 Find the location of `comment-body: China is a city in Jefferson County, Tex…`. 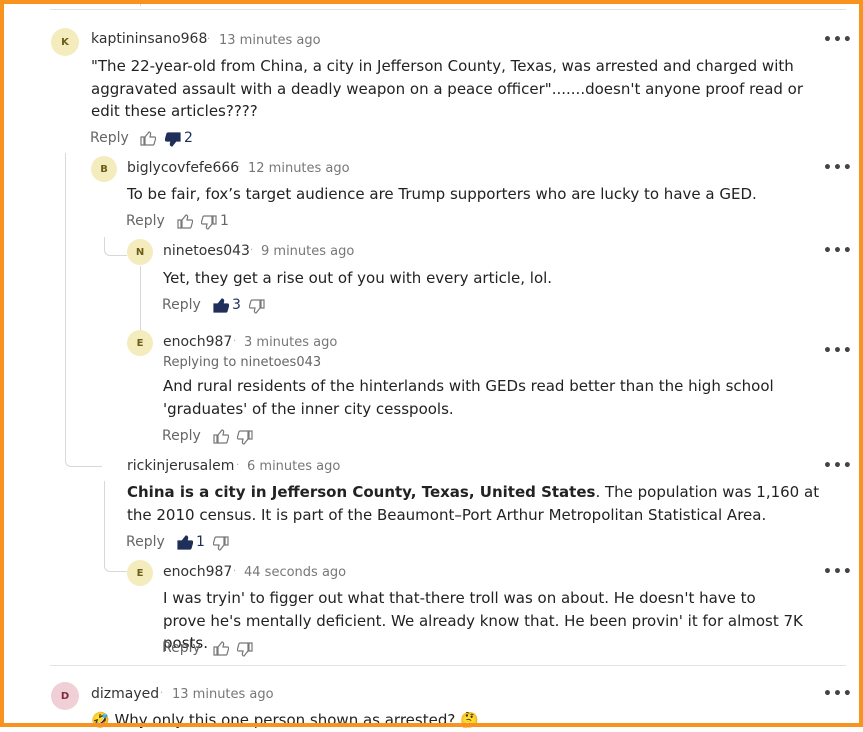

comment-body: China is a city in Jefferson County, Tex… is located at coordinates (477, 503).